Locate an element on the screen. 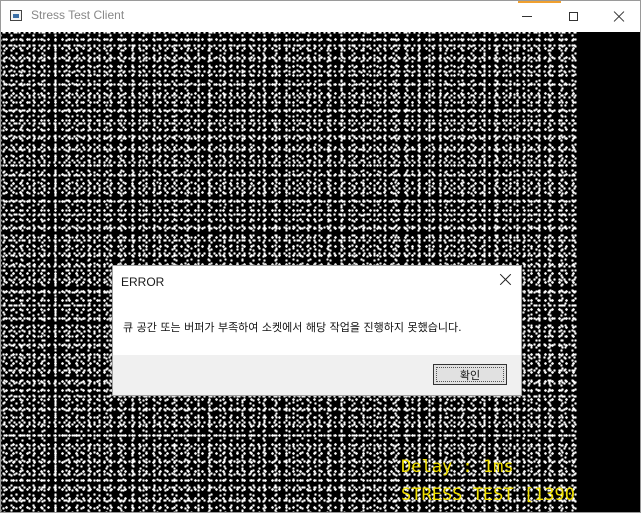 The image size is (641, 513). window-title: Stress Test Client is located at coordinates (78, 15).